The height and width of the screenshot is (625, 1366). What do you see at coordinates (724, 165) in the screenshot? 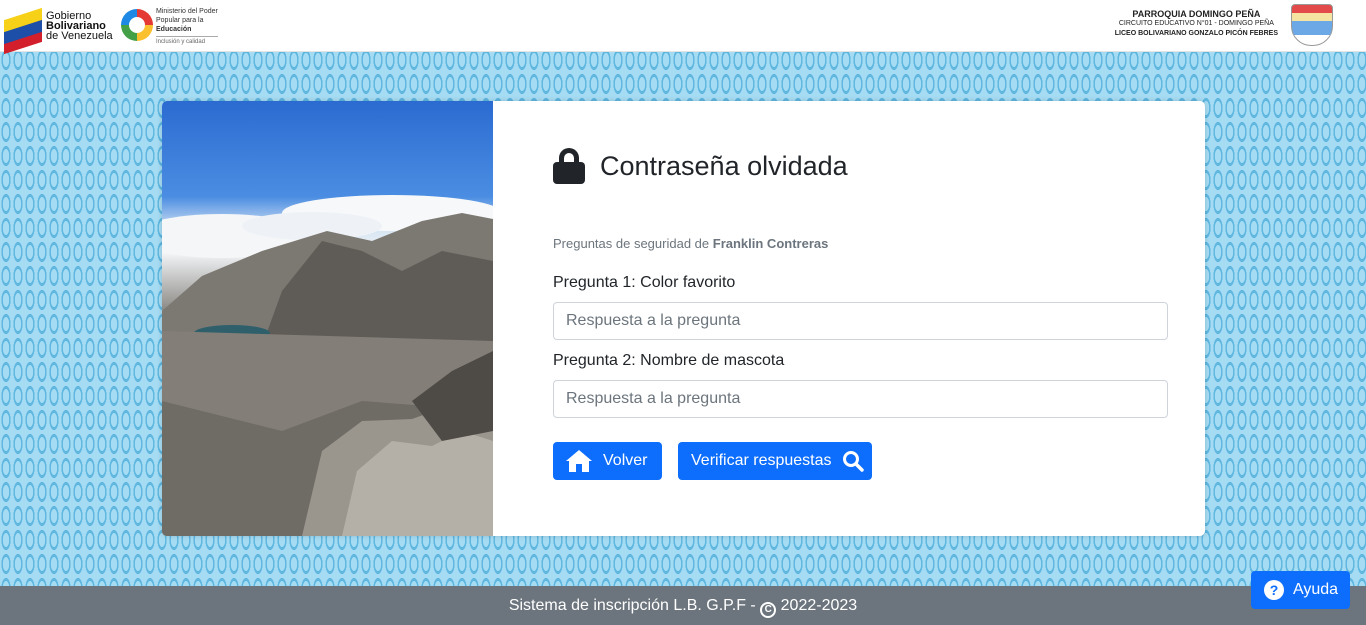
I see `page-title: Contraseña olvidada` at bounding box center [724, 165].